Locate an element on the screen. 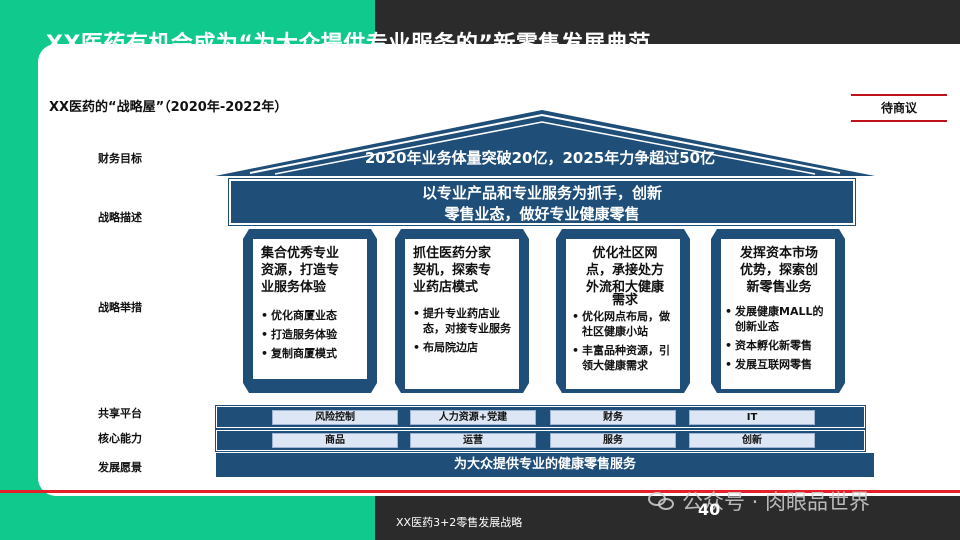 The image size is (960, 540). pillar-4-title-line: 优势，探索创 is located at coordinates (778, 270).